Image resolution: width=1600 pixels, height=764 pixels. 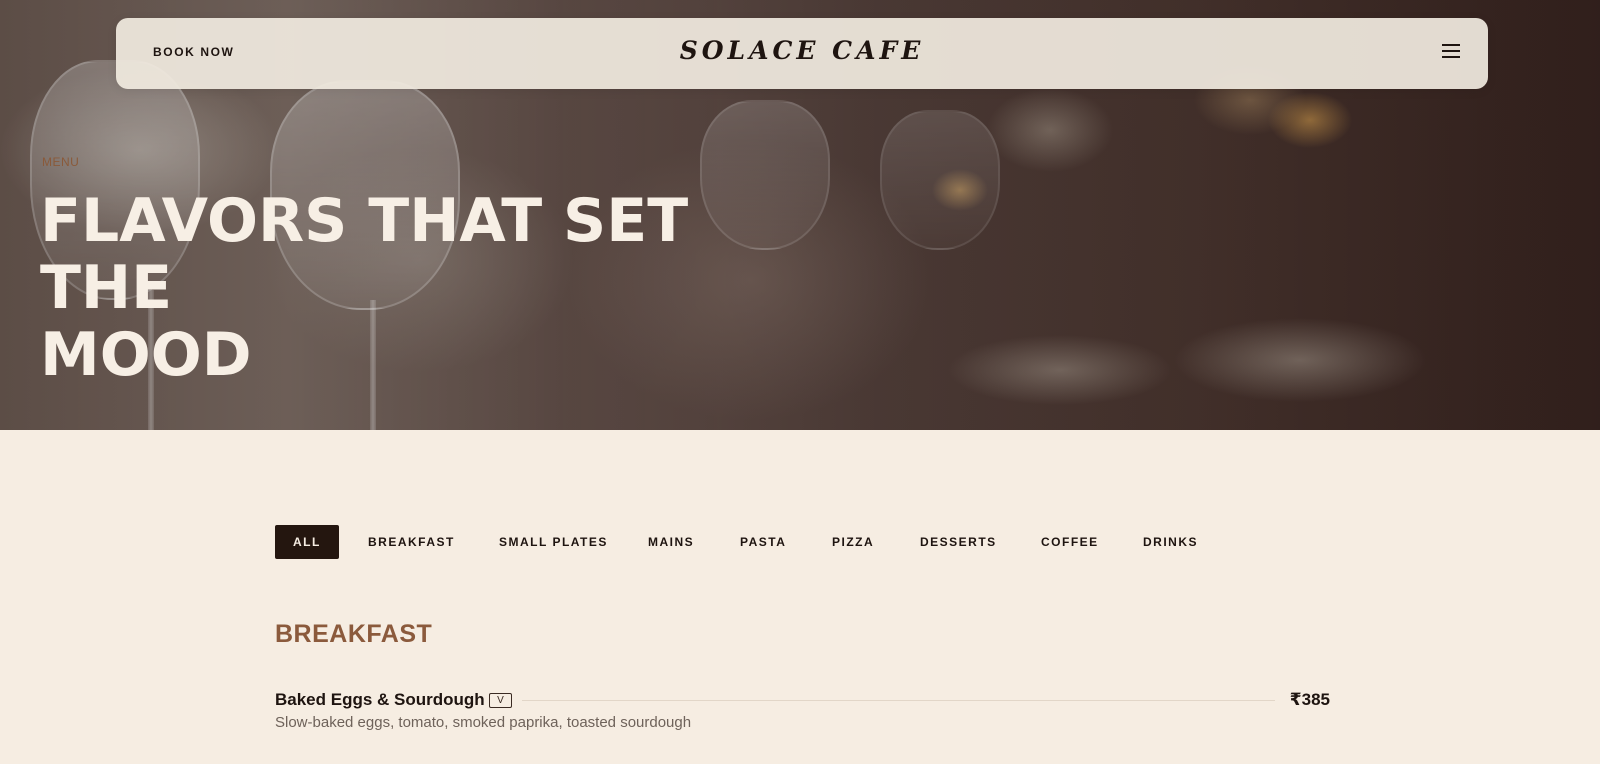 What do you see at coordinates (411, 542) in the screenshot?
I see `tab-breakfast: BREAKFAST` at bounding box center [411, 542].